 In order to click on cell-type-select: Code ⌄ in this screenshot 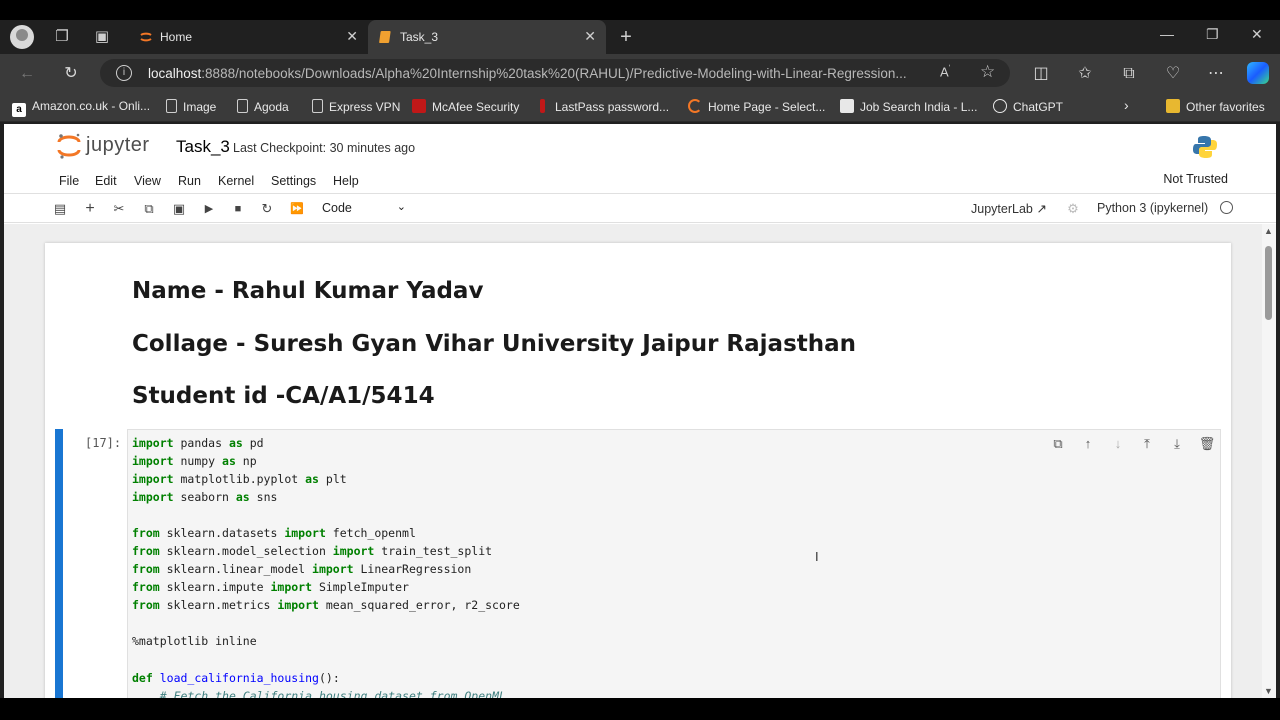, I will do `click(364, 208)`.